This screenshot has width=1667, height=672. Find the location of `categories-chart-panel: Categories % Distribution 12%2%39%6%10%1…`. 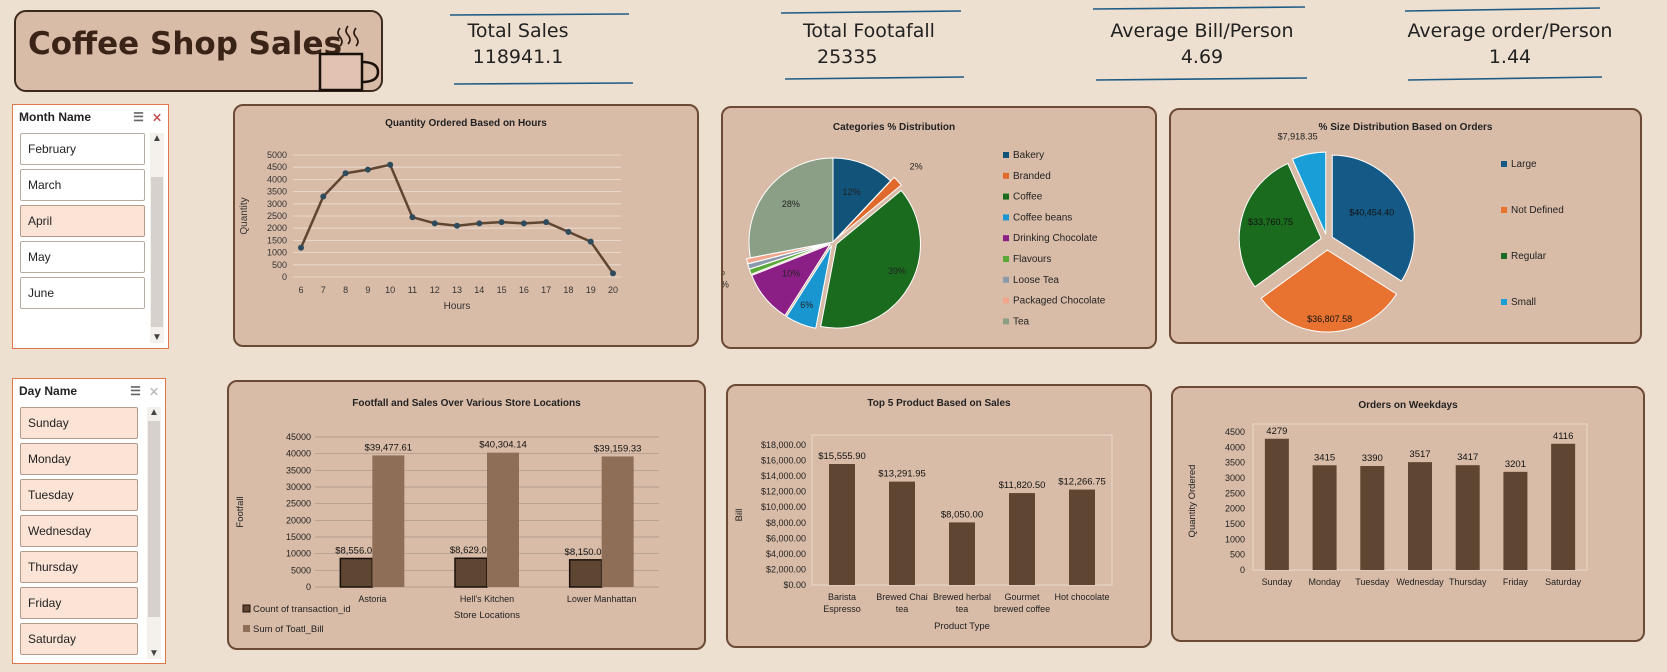

categories-chart-panel: Categories % Distribution 12%2%39%6%10%1… is located at coordinates (939, 227).